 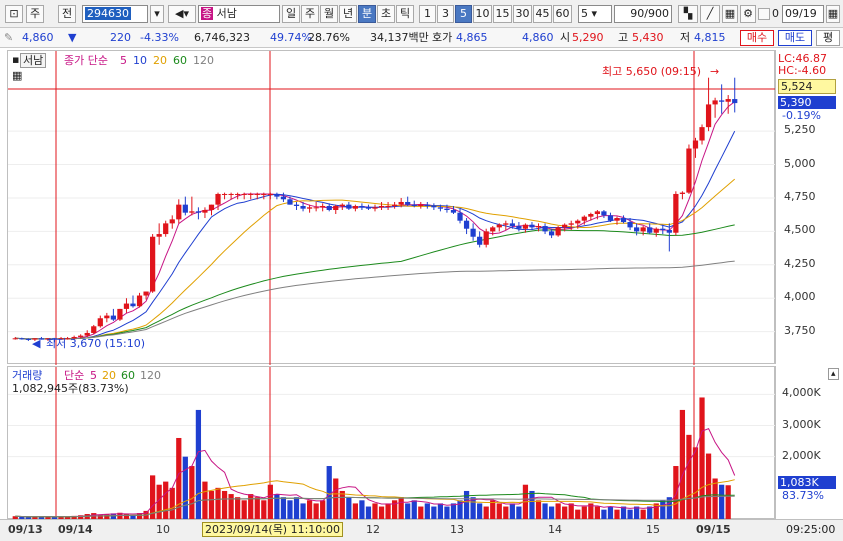 I want to click on hc-label: HC:-4.60, so click(x=802, y=70).